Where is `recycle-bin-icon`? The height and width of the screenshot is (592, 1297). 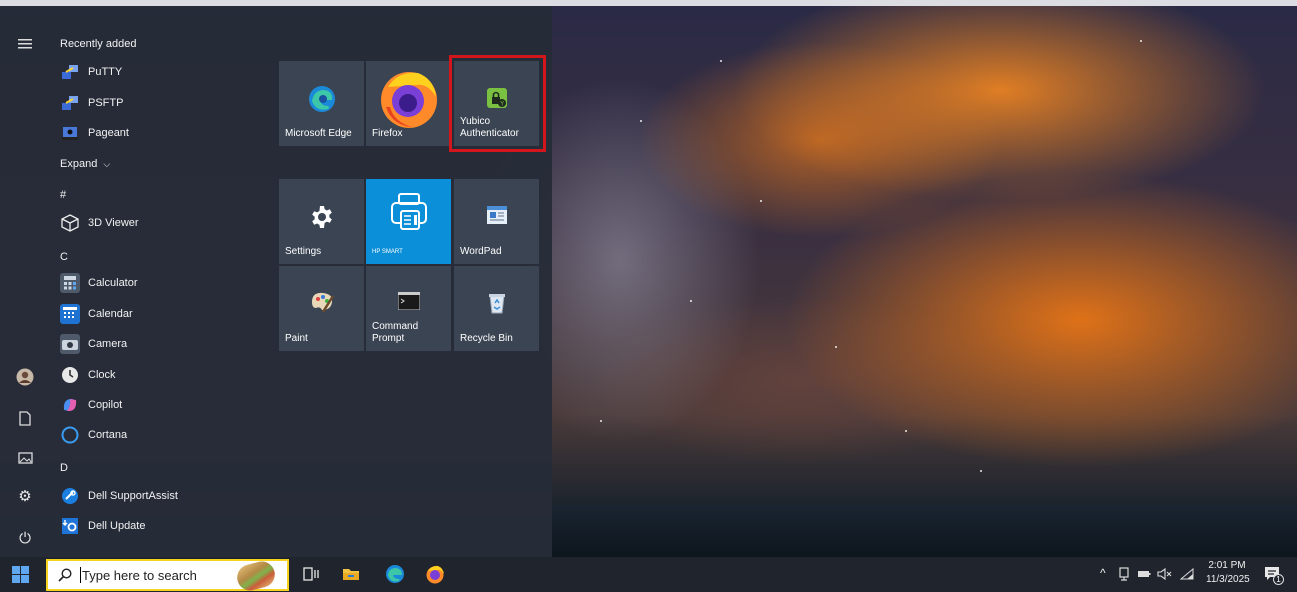 recycle-bin-icon is located at coordinates (496, 303).